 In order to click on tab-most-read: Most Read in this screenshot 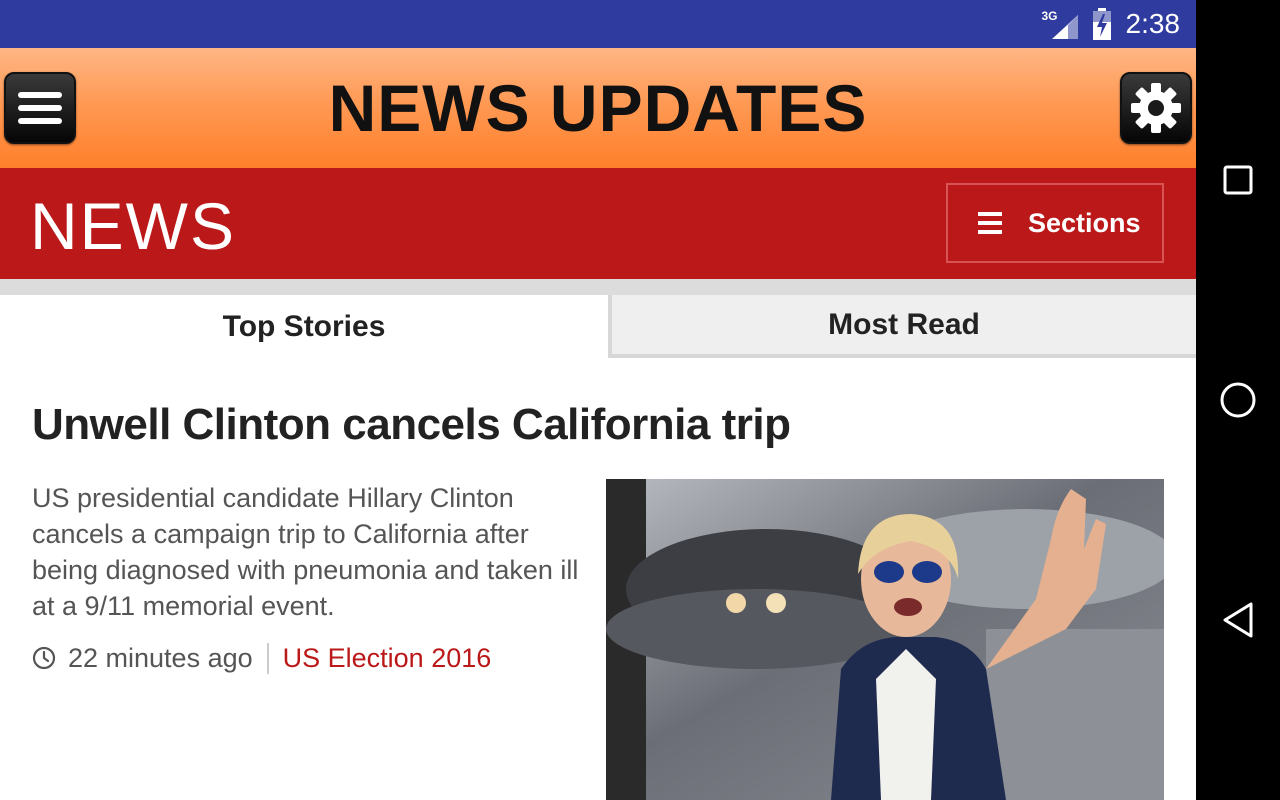, I will do `click(902, 326)`.